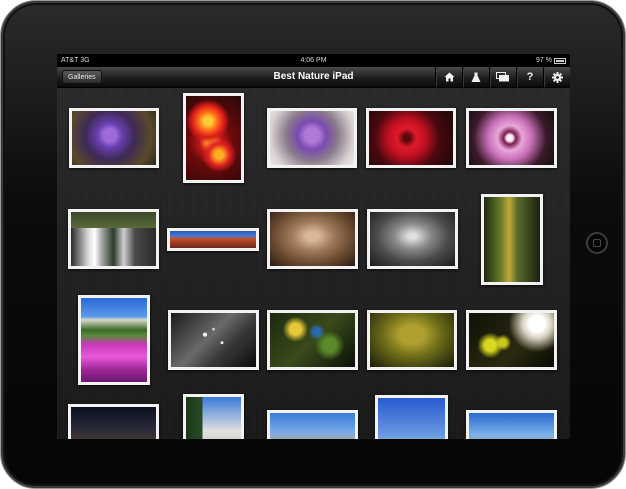 The image size is (626, 489). Describe the element at coordinates (312, 424) in the screenshot. I see `photo-thumbnail-yosemite-valley` at that location.